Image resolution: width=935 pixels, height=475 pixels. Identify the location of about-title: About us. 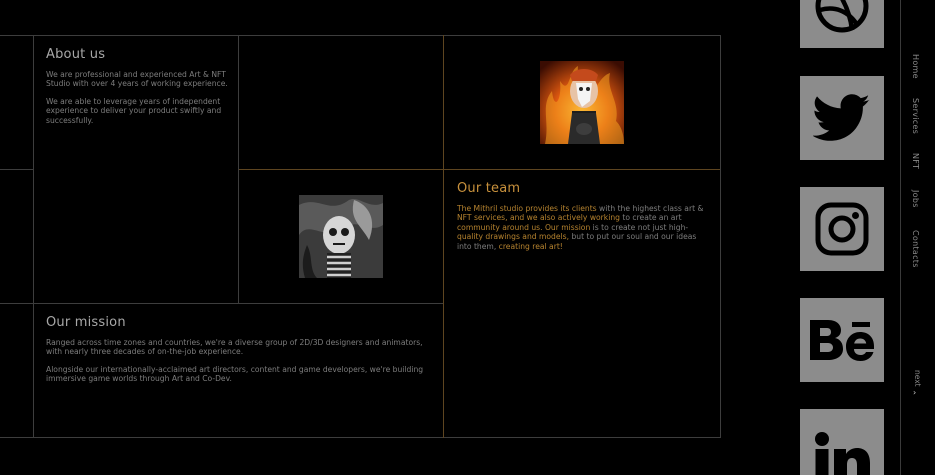
(76, 54).